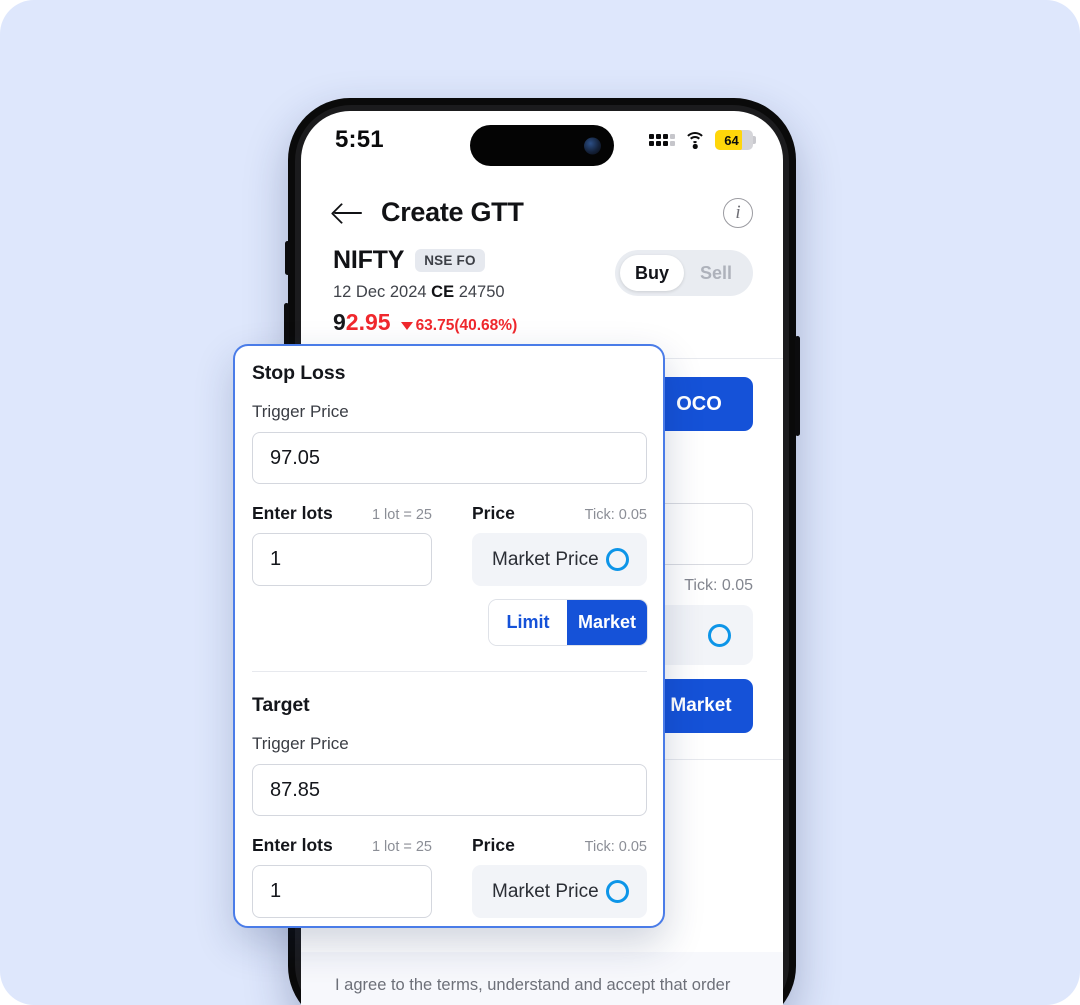  I want to click on buy-option: Buy, so click(652, 273).